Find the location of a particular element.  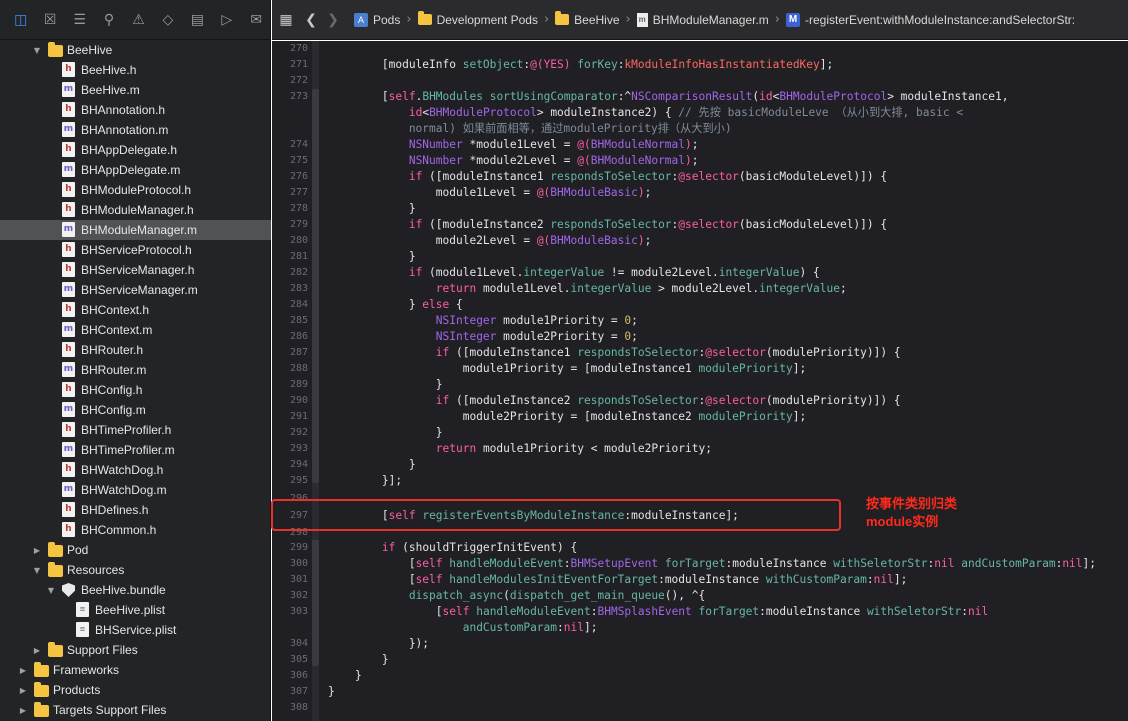

tree-item: h BeeHive.h is located at coordinates (135, 70).